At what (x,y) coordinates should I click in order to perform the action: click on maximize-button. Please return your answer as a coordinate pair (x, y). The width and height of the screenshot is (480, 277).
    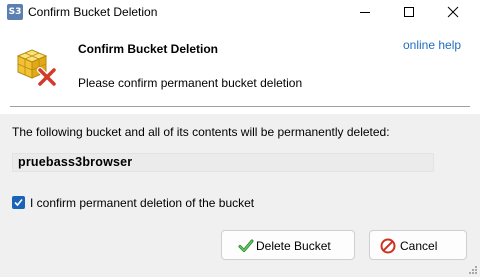
    Looking at the image, I should click on (409, 12).